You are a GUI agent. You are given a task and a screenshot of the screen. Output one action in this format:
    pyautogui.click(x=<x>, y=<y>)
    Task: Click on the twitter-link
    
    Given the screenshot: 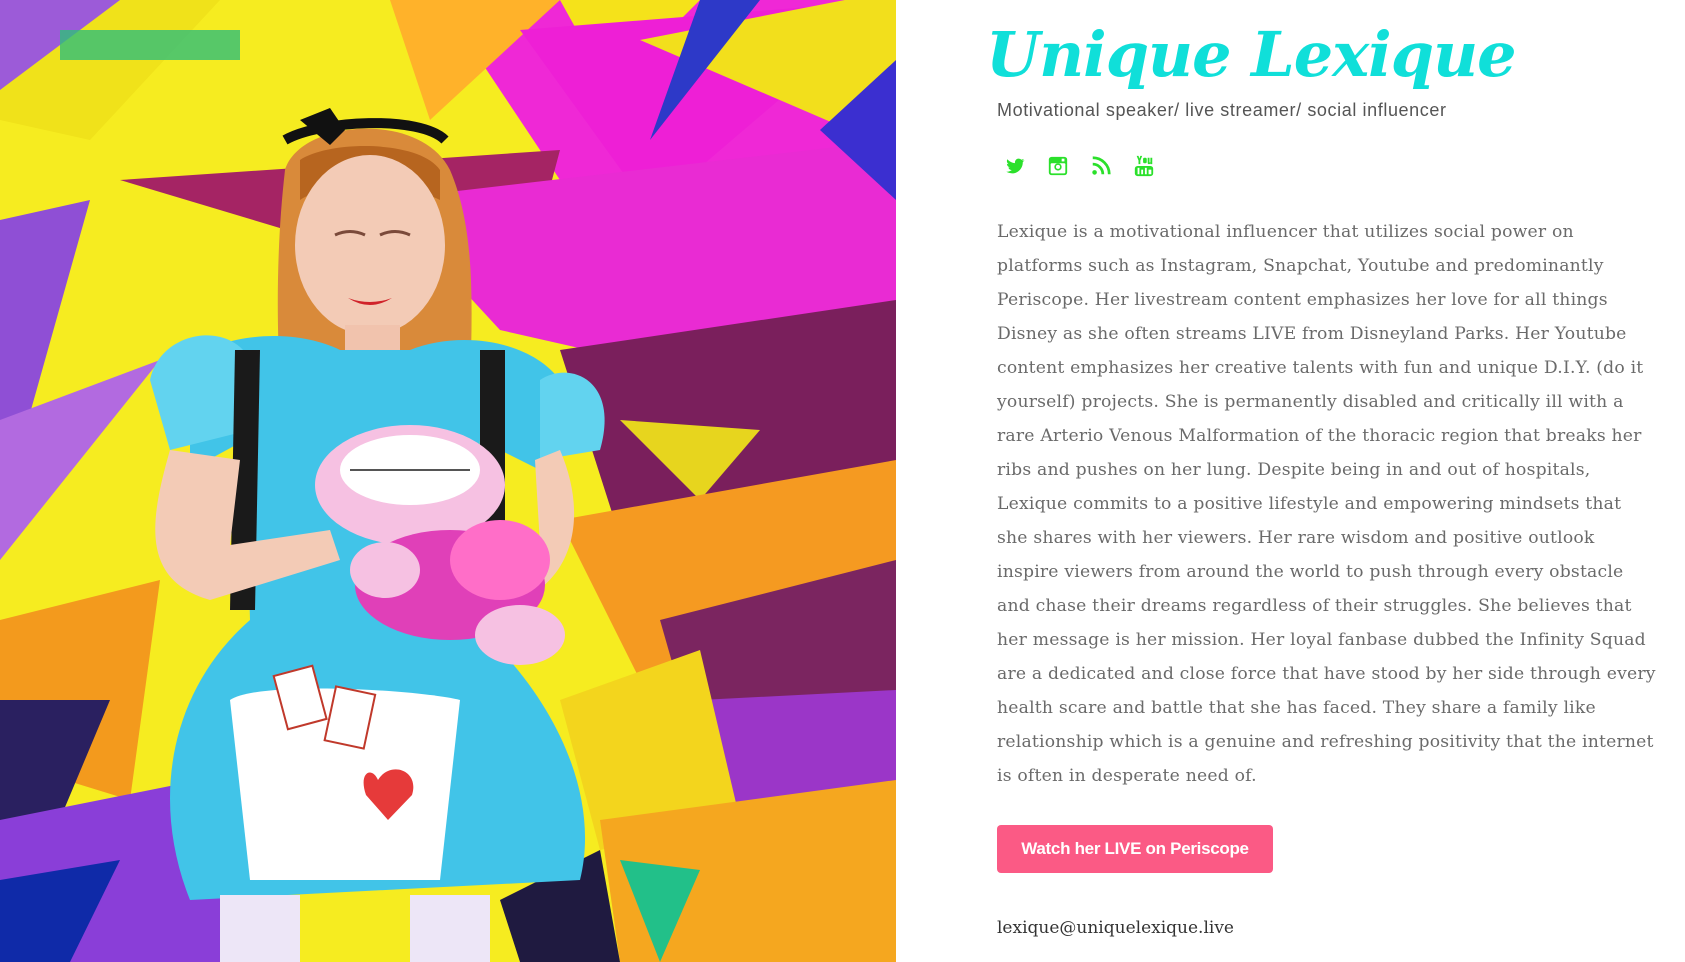 What is the action you would take?
    pyautogui.click(x=1015, y=166)
    